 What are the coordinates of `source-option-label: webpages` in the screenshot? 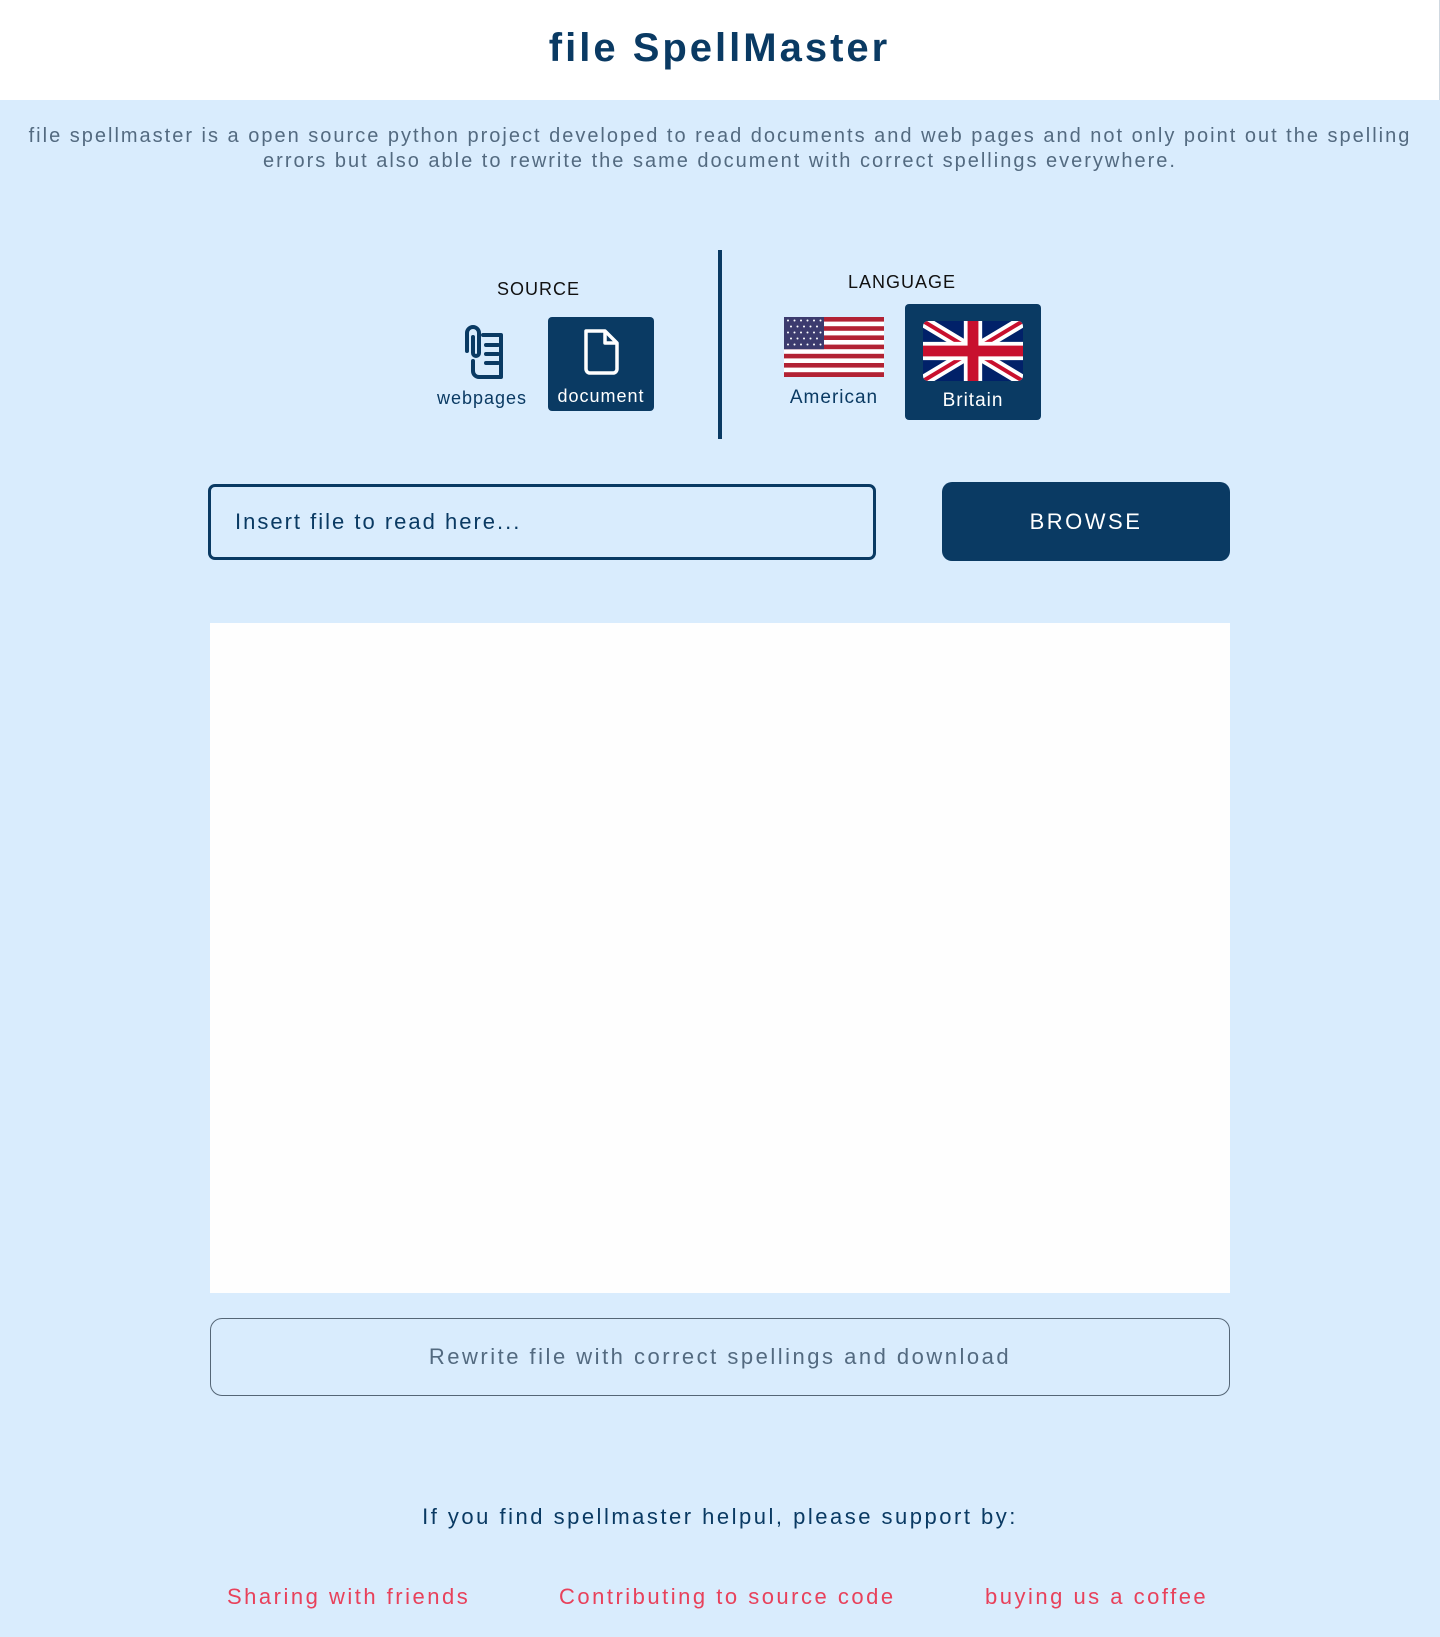 It's located at (482, 398).